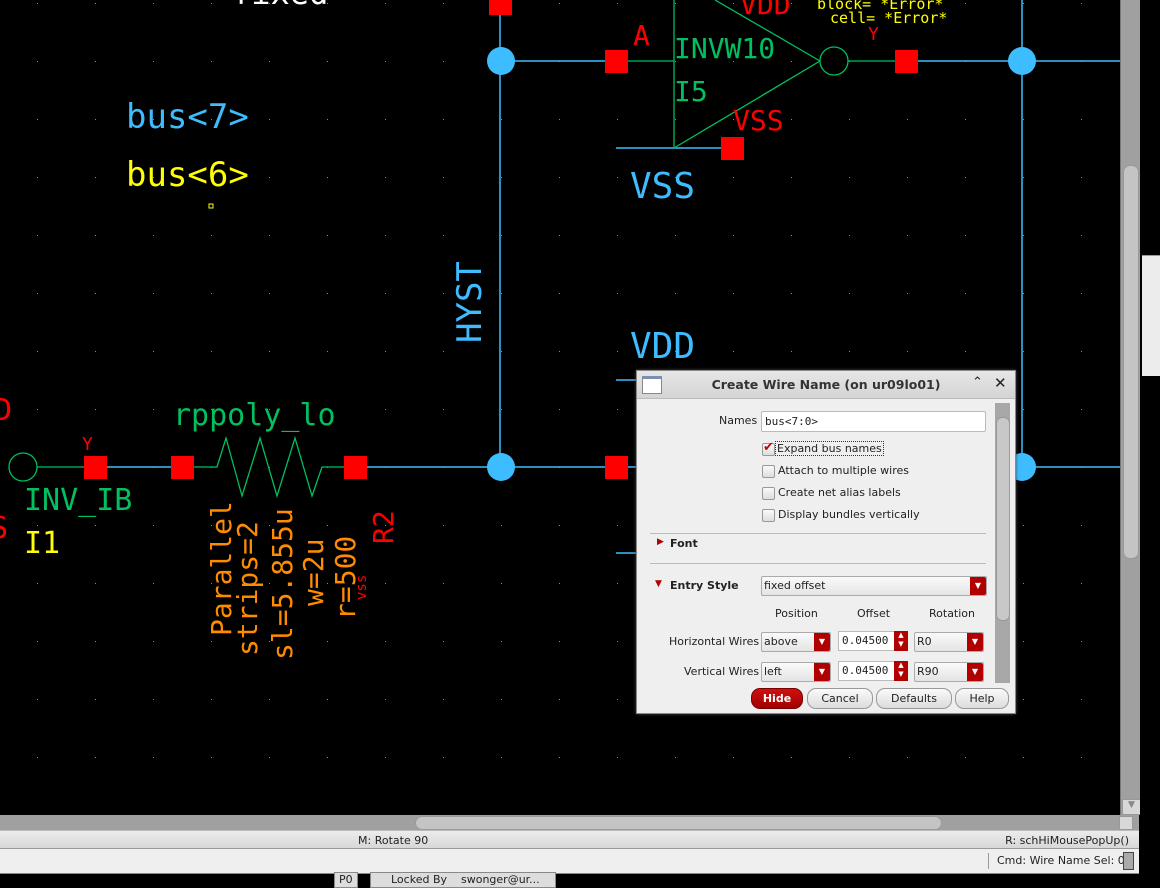 The width and height of the screenshot is (1160, 888). I want to click on wire-label-bus7: bus<7>, so click(187, 117).